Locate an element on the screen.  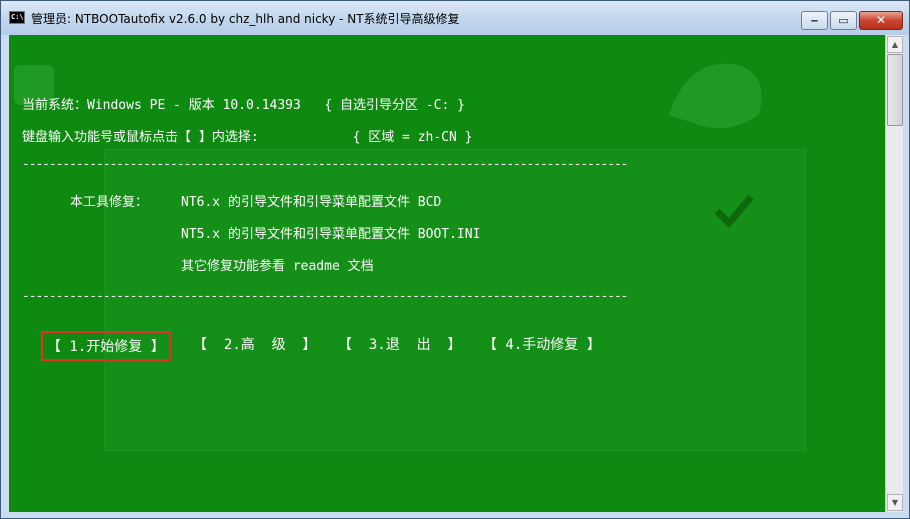
close-icon: ✕ is located at coordinates (881, 20).